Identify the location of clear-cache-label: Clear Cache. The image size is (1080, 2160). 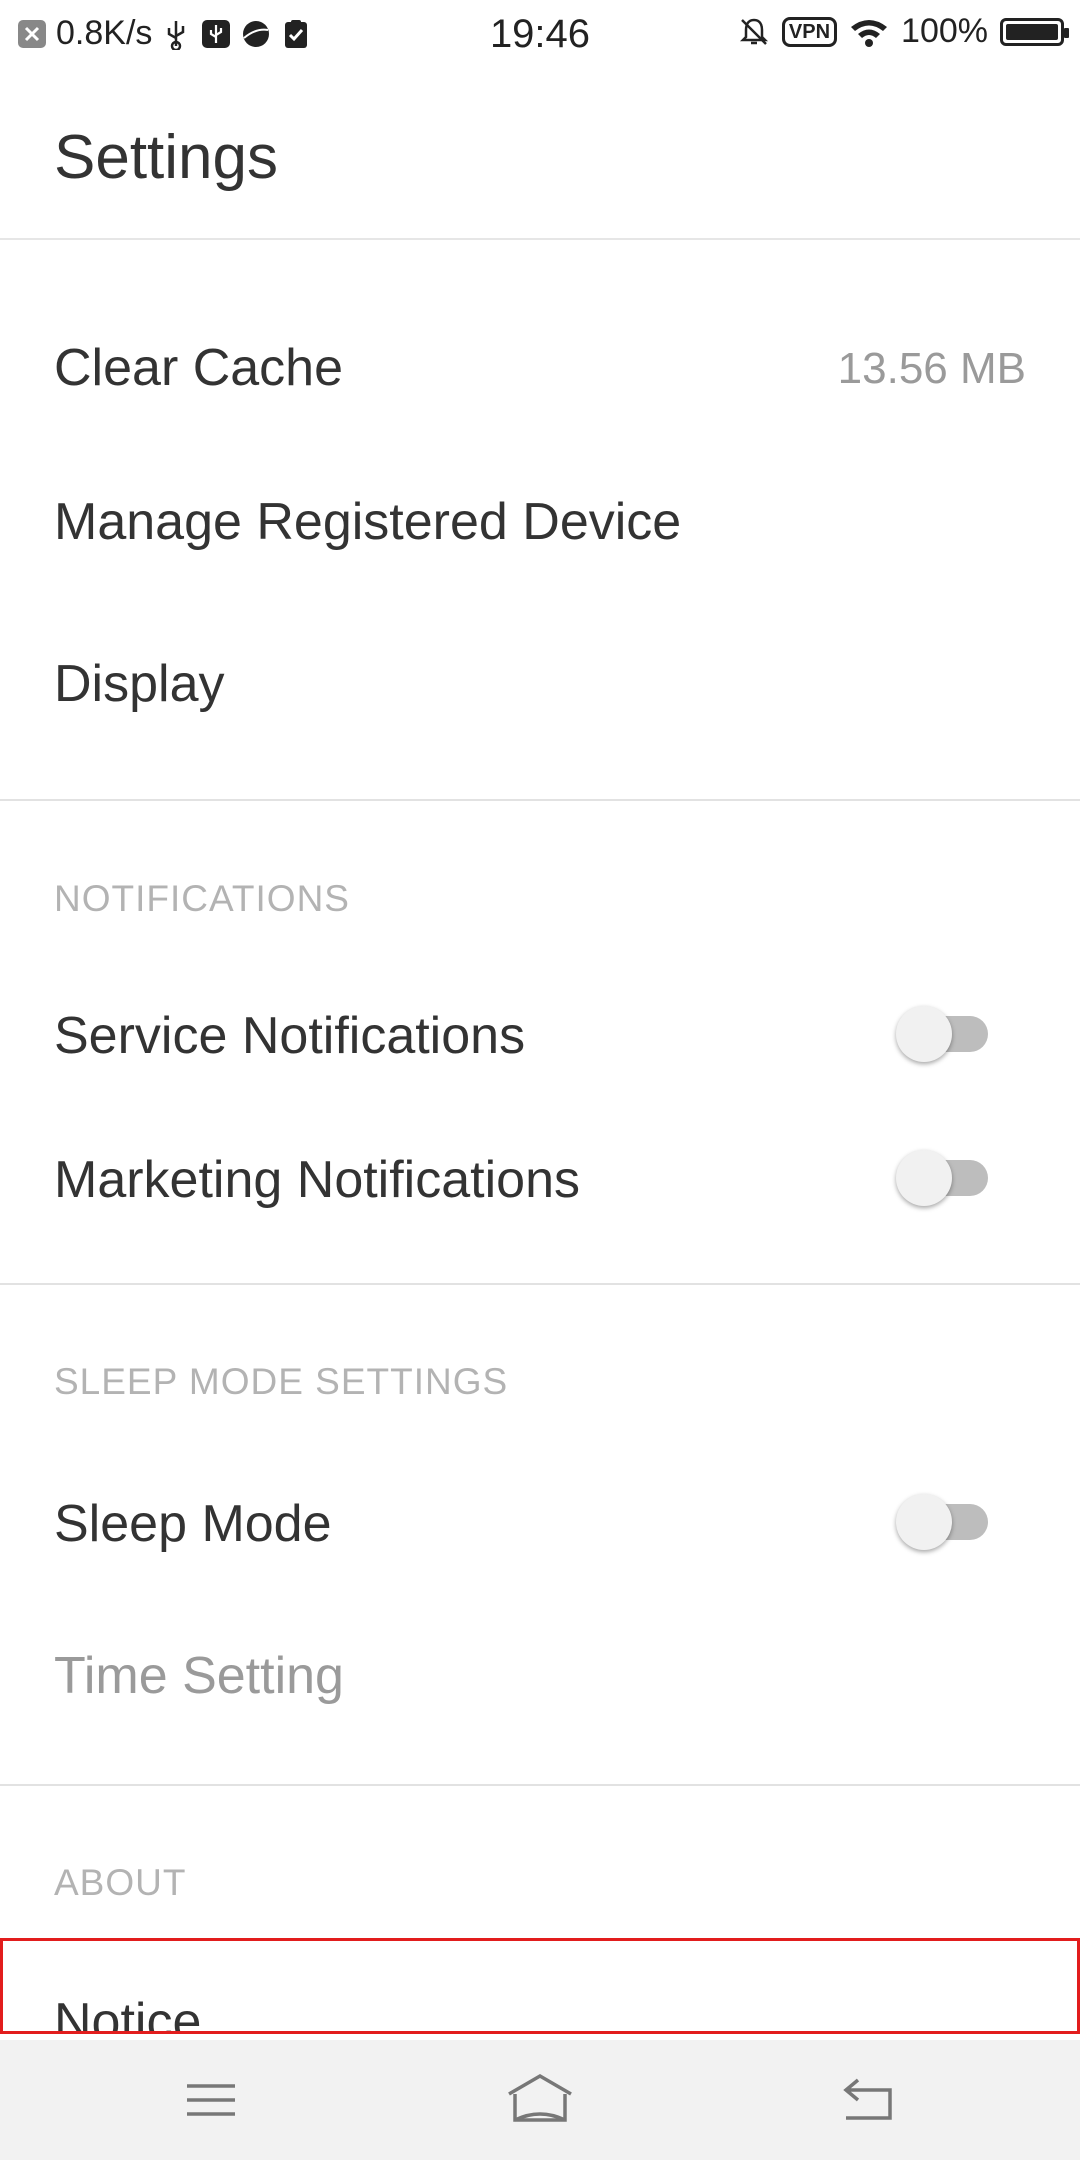
(199, 368).